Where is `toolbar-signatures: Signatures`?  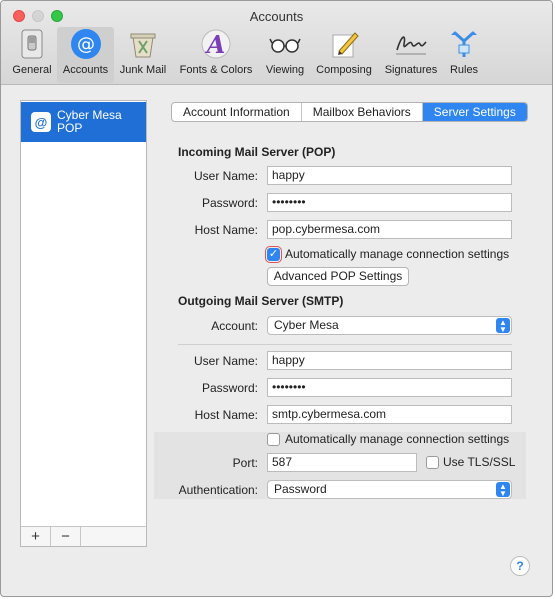
toolbar-signatures: Signatures is located at coordinates (411, 55).